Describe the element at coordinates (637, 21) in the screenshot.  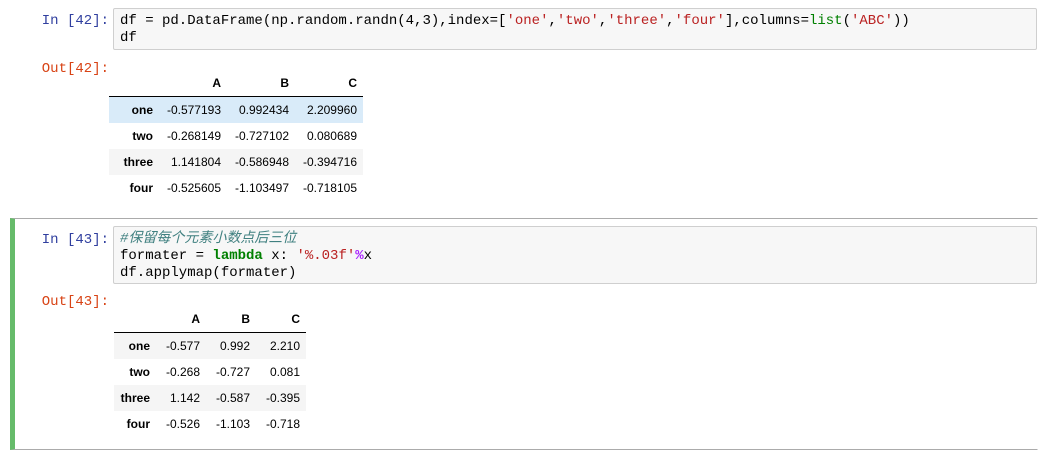
I see `code-string: 'three'` at that location.